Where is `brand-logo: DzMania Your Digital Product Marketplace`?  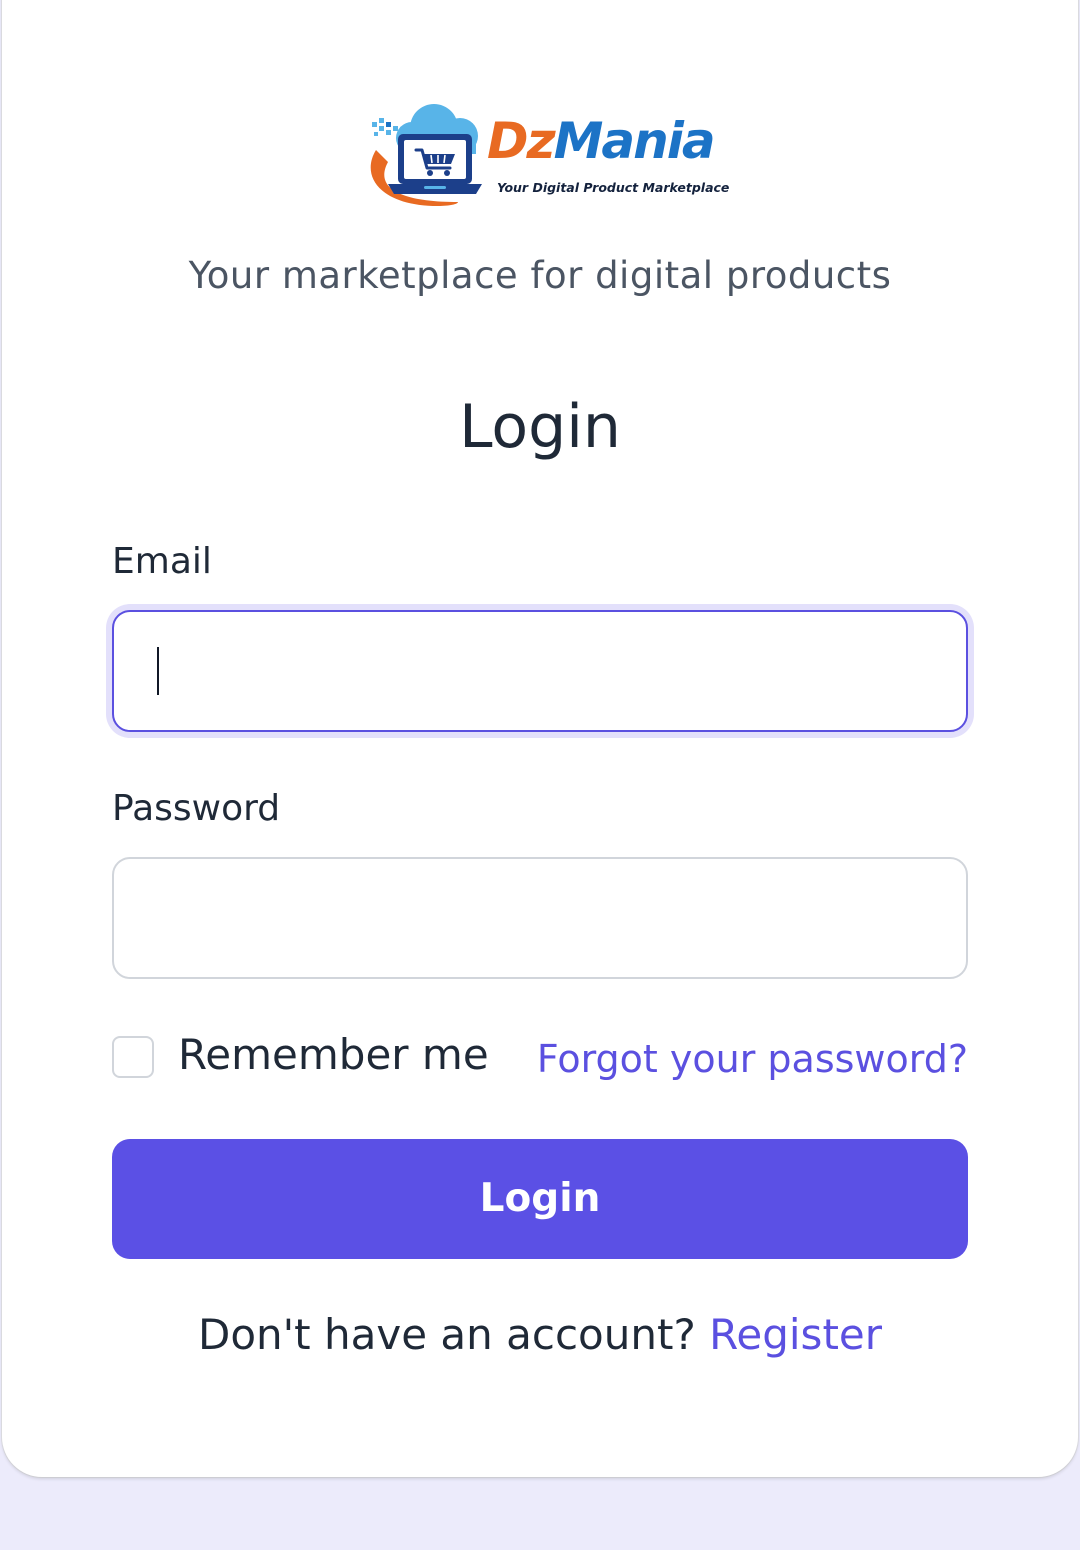 brand-logo: DzMania Your Digital Product Marketplace is located at coordinates (544, 156).